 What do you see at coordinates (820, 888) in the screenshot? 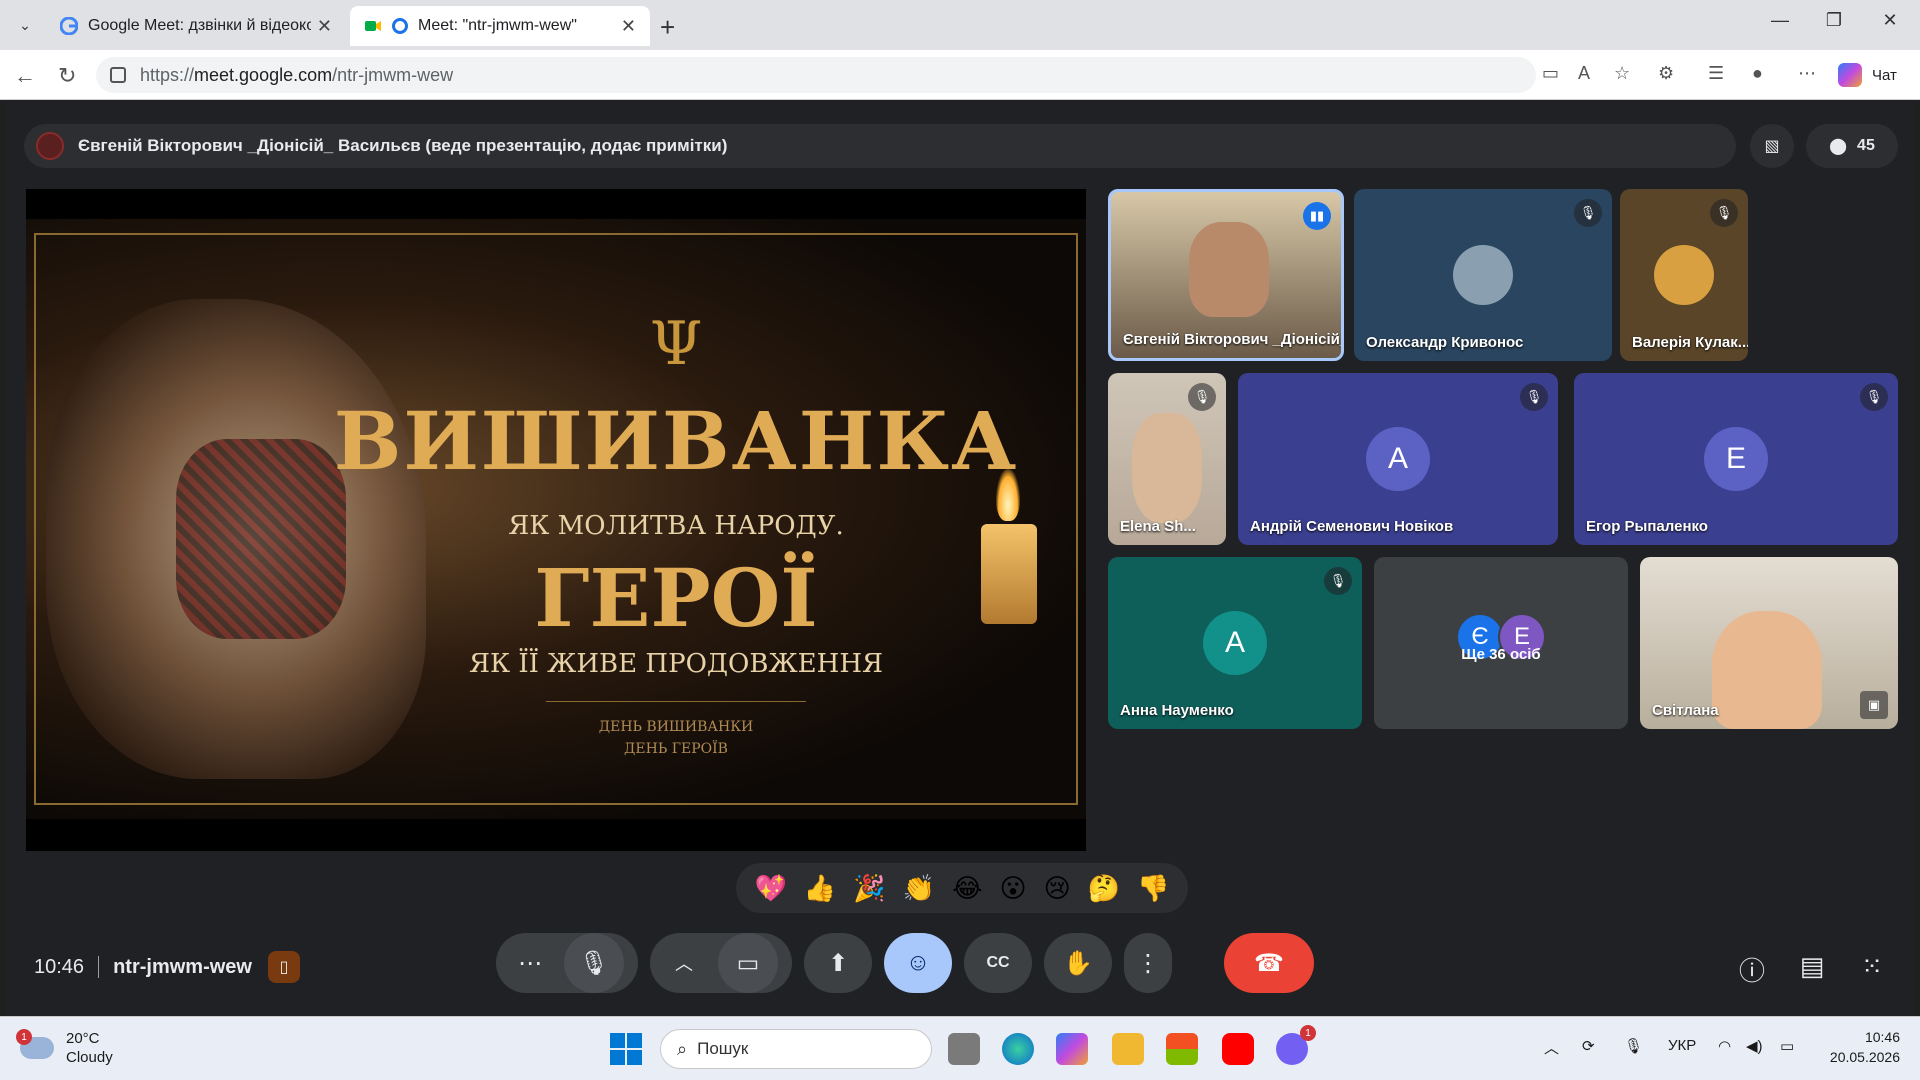
I see `reaction-thumbs-up: 👍` at bounding box center [820, 888].